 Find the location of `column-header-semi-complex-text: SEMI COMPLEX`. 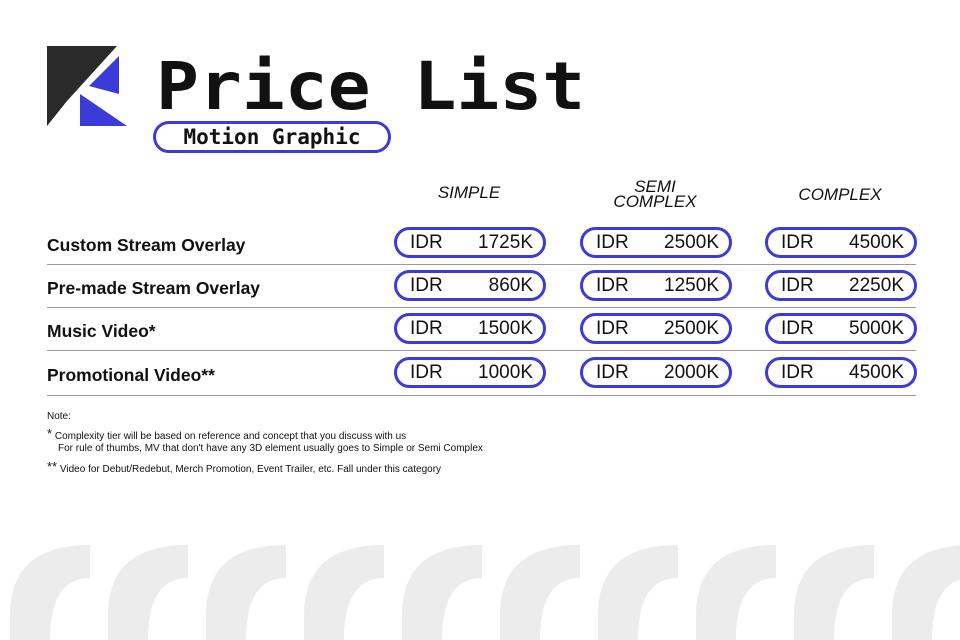

column-header-semi-complex-text: SEMI COMPLEX is located at coordinates (655, 194).